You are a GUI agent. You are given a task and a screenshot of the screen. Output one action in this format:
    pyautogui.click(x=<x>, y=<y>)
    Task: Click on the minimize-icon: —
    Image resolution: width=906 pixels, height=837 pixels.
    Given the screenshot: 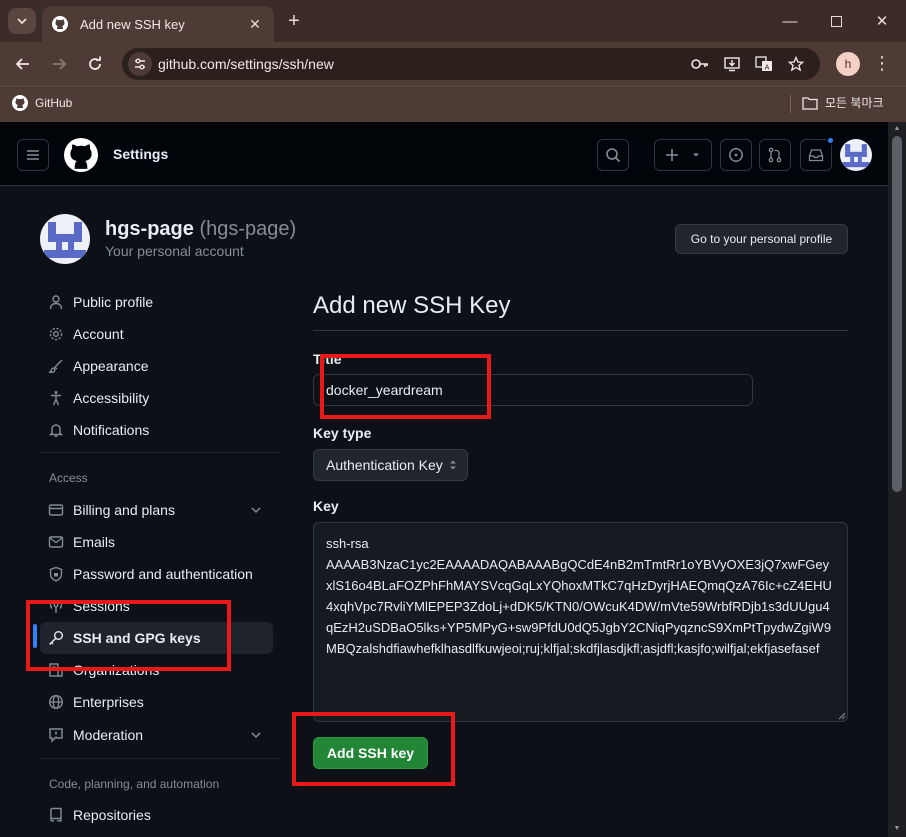 What is the action you would take?
    pyautogui.click(x=790, y=21)
    